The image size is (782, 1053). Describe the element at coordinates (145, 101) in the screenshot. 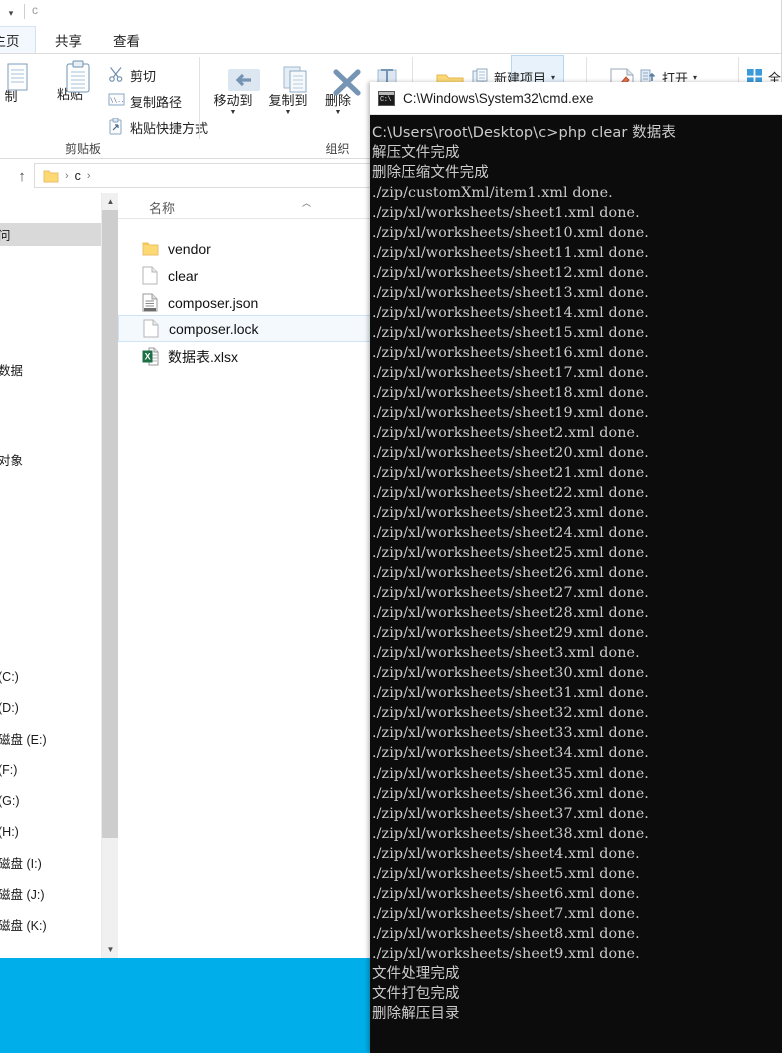

I see `copy-path-button: \\.. 复制路径` at that location.